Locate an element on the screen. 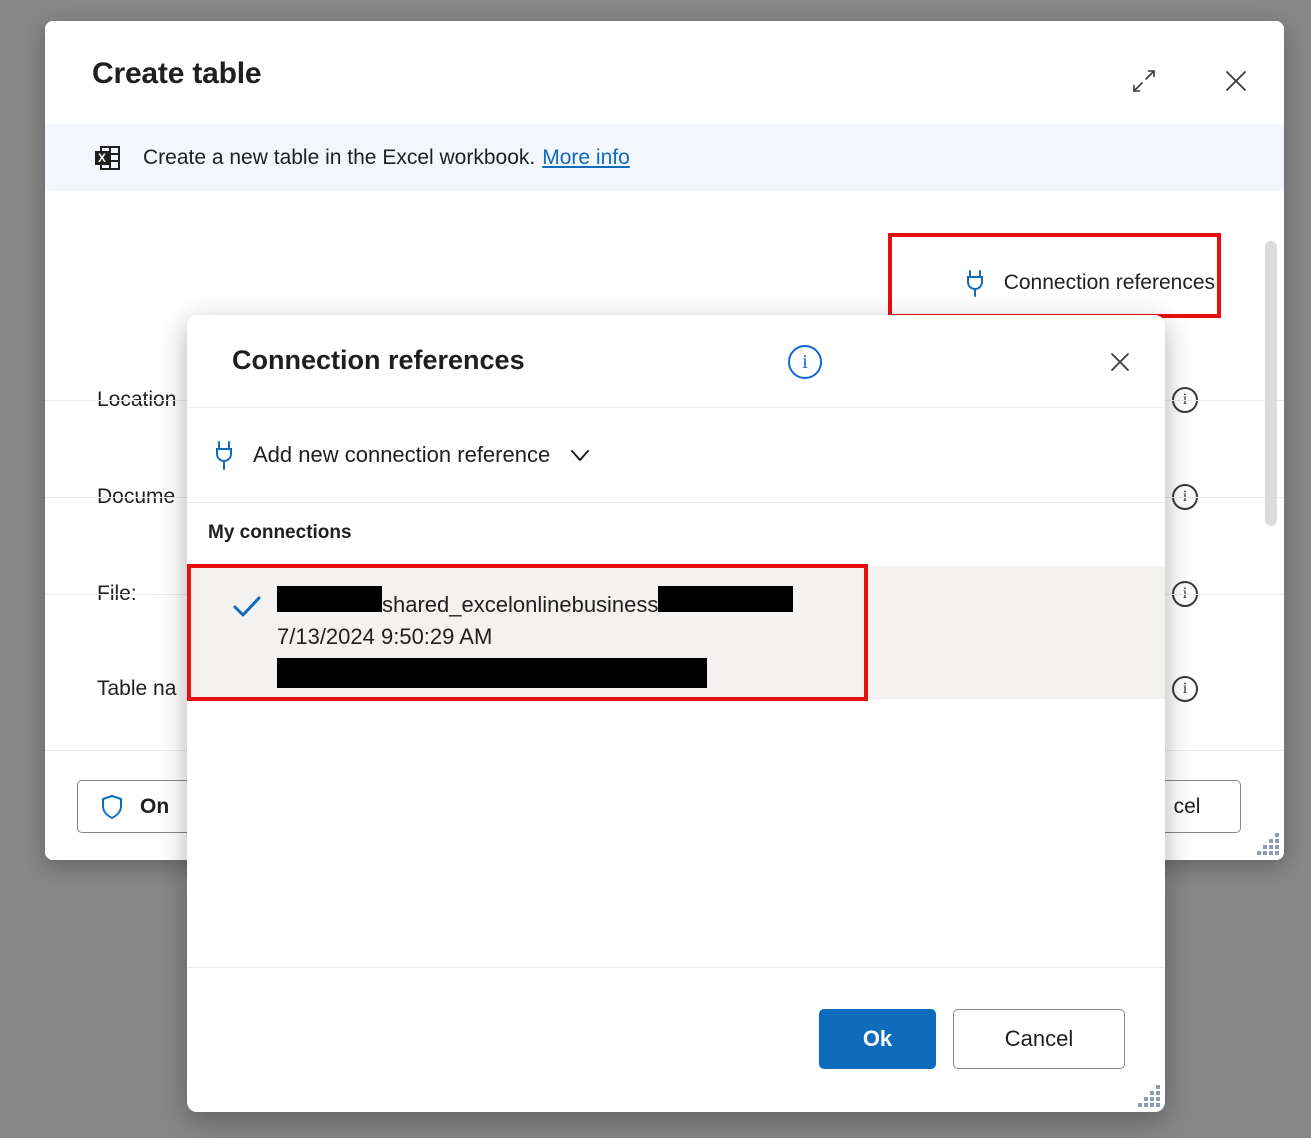 Image resolution: width=1311 pixels, height=1138 pixels. redacted-owner is located at coordinates (492, 673).